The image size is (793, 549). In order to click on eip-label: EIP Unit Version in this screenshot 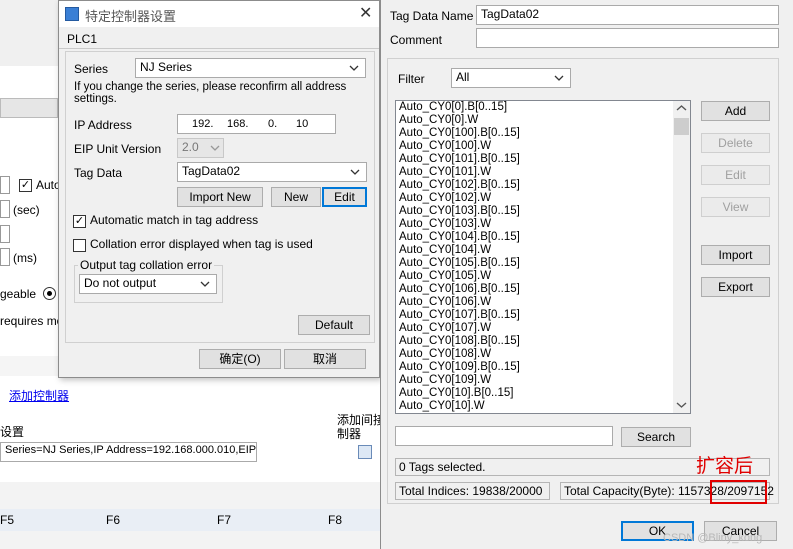, I will do `click(118, 149)`.